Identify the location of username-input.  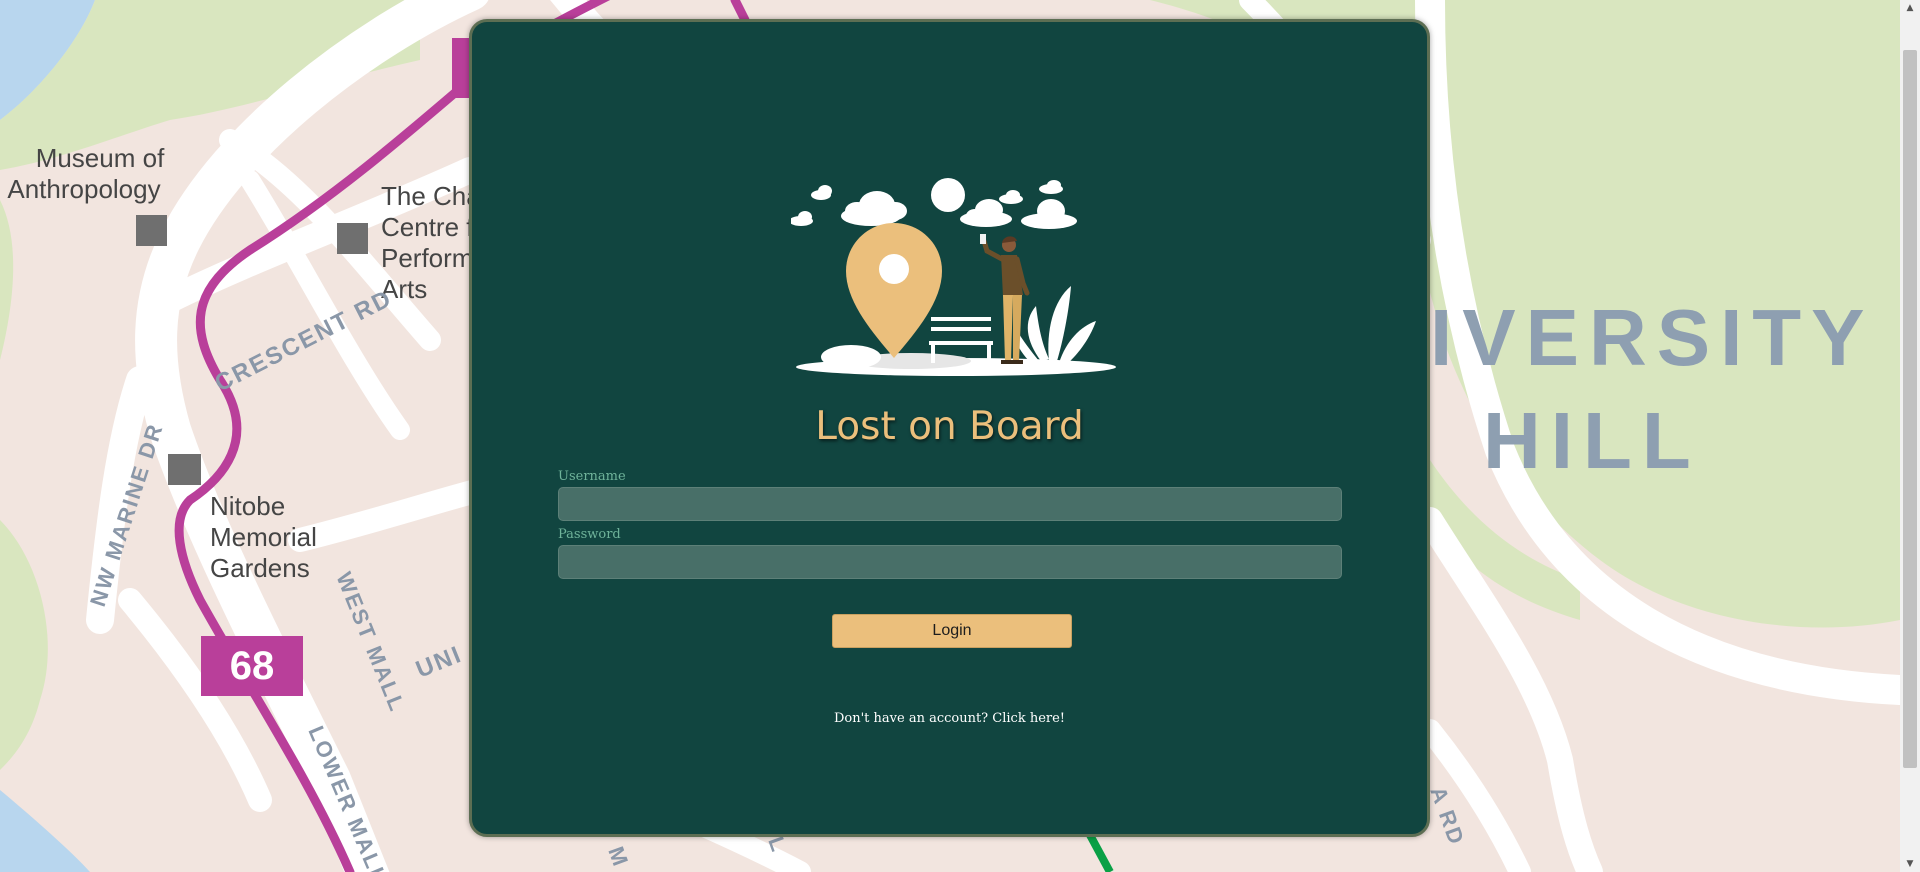
(950, 504).